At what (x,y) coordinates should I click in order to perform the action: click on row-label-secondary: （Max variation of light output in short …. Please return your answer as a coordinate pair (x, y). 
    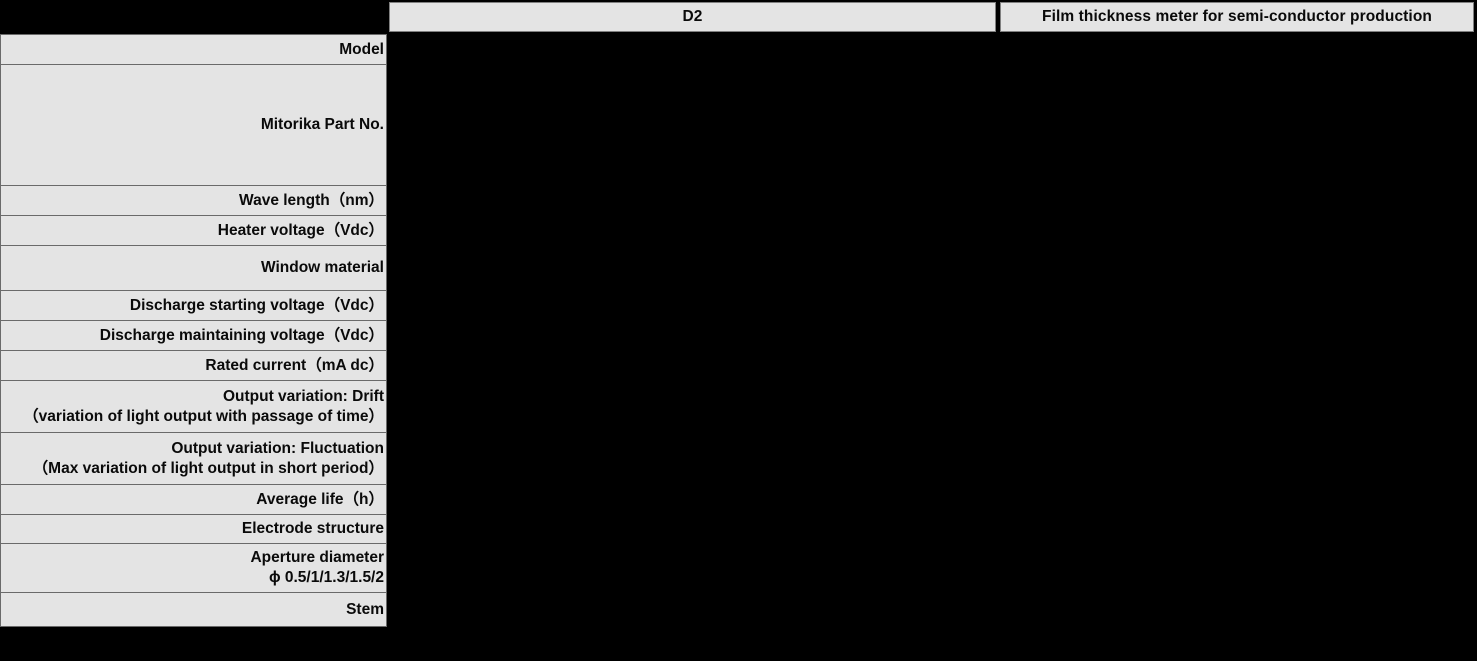
    Looking at the image, I should click on (208, 468).